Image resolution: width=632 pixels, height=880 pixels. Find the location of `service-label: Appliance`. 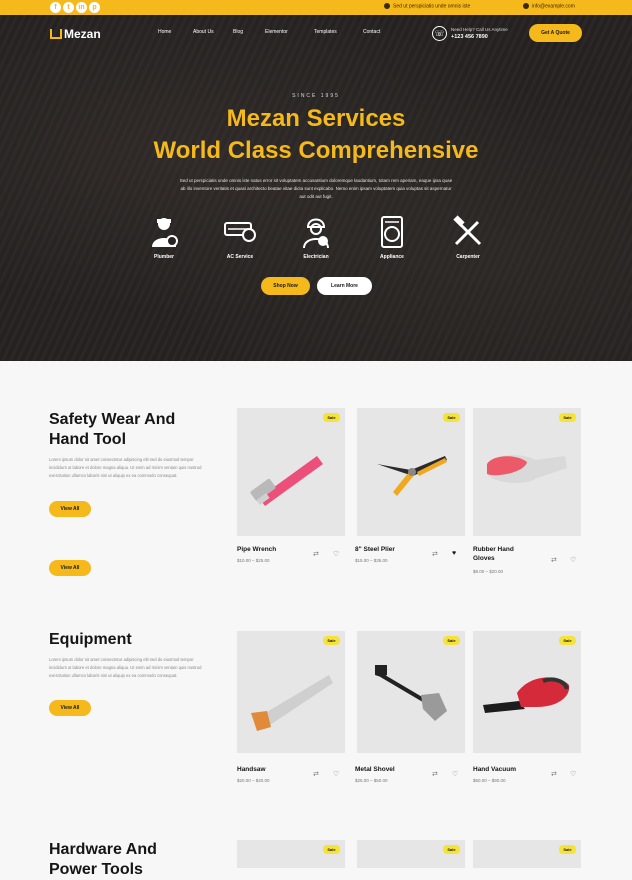

service-label: Appliance is located at coordinates (392, 257).